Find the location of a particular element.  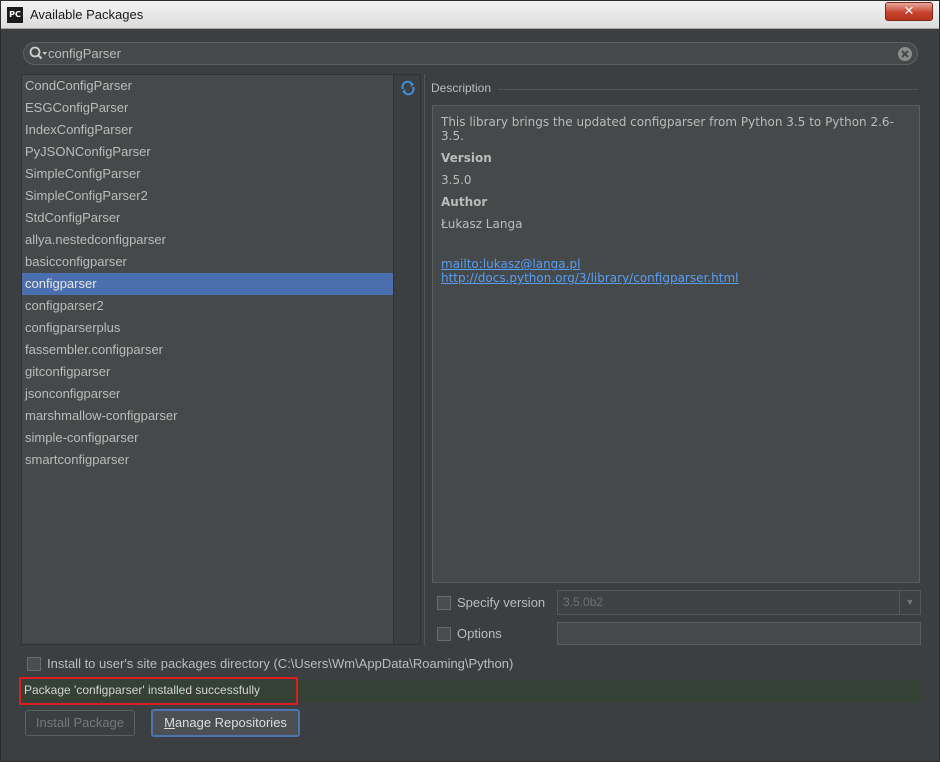

package-list-item: simple-configparser is located at coordinates (207, 438).